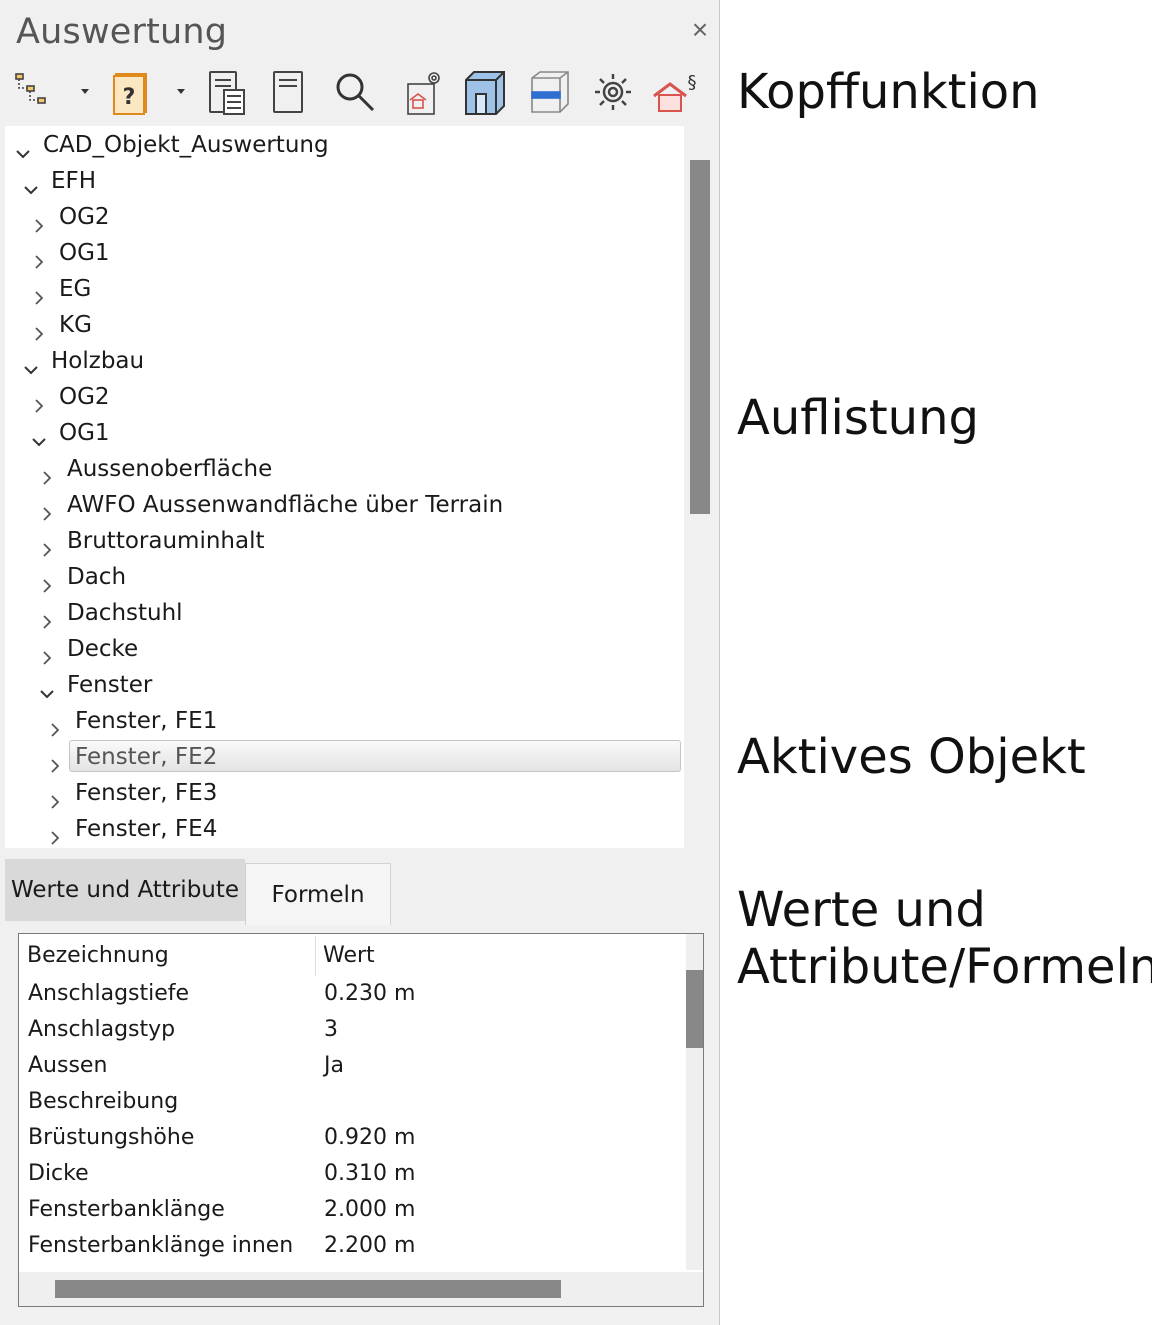 The image size is (1152, 1325). Describe the element at coordinates (344, 181) in the screenshot. I see `tree-item: EFH` at that location.